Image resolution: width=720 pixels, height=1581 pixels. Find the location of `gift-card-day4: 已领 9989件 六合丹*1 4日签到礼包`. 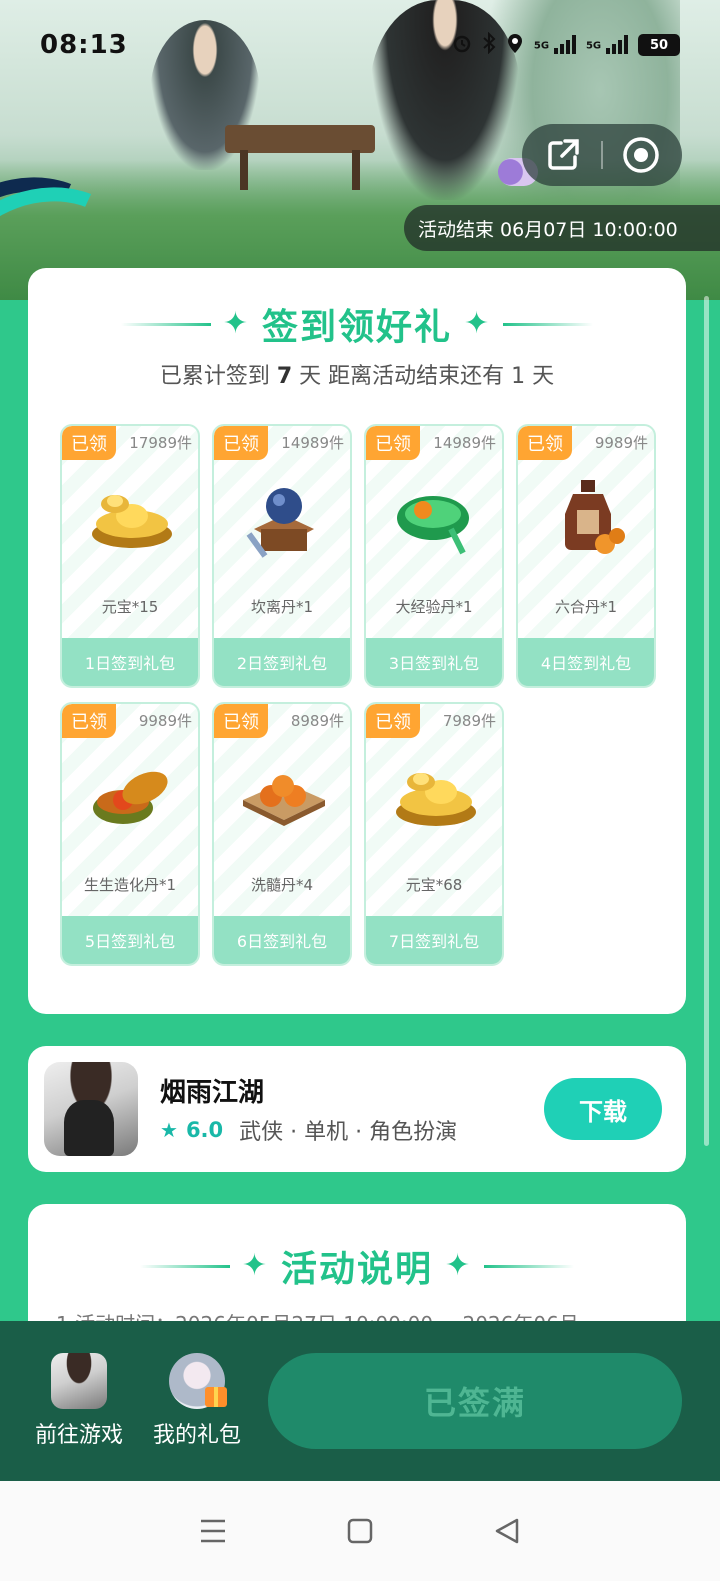

gift-card-day4: 已领 9989件 六合丹*1 4日签到礼包 is located at coordinates (586, 556).